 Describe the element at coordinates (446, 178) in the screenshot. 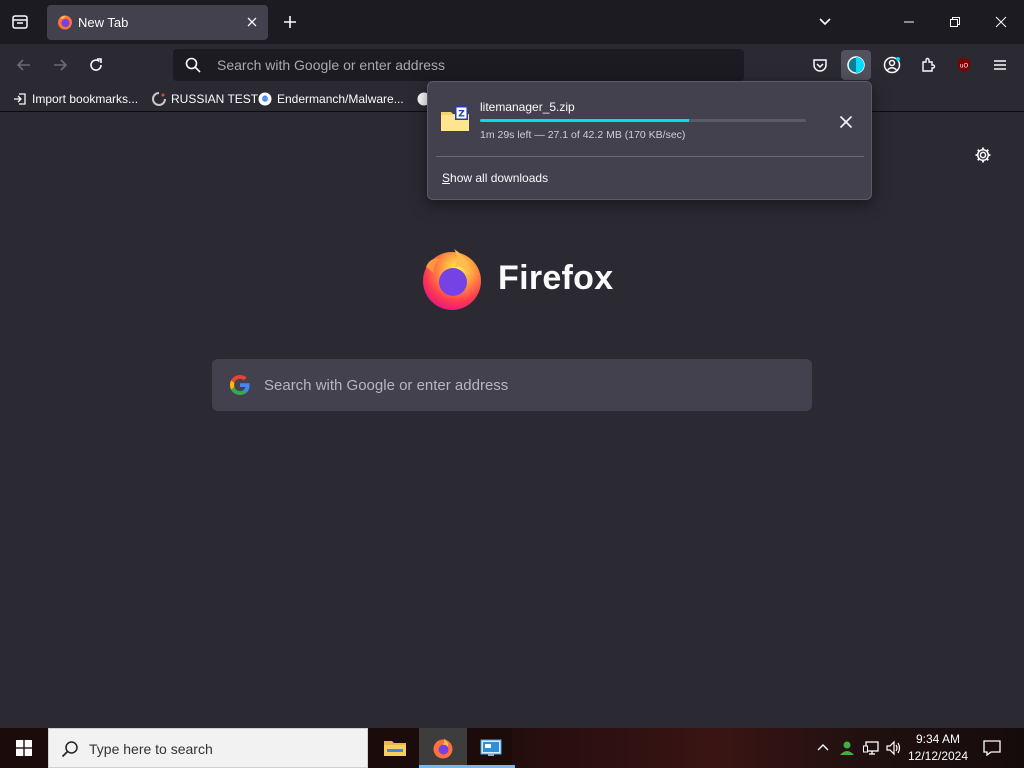

I see `access-key: S` at that location.